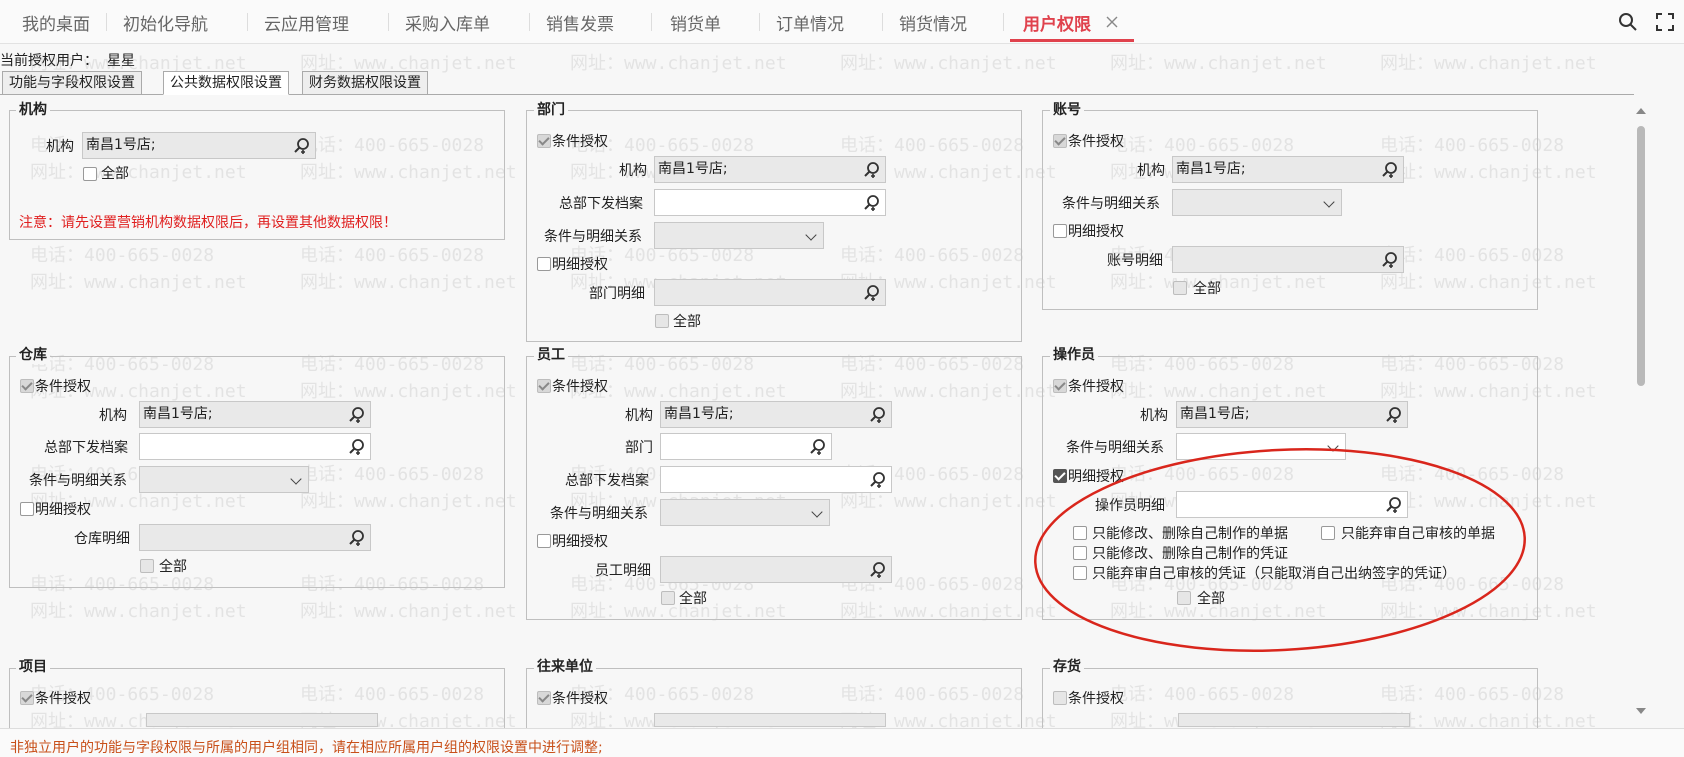  Describe the element at coordinates (1641, 111) in the screenshot. I see `scroll-up-icon` at that location.